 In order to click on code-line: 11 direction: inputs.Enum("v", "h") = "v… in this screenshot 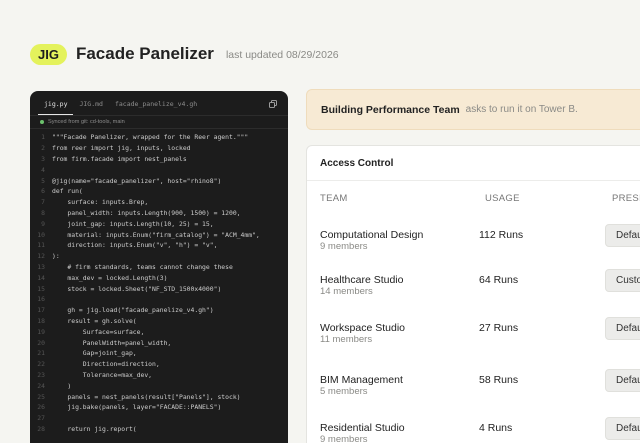, I will do `click(159, 245)`.